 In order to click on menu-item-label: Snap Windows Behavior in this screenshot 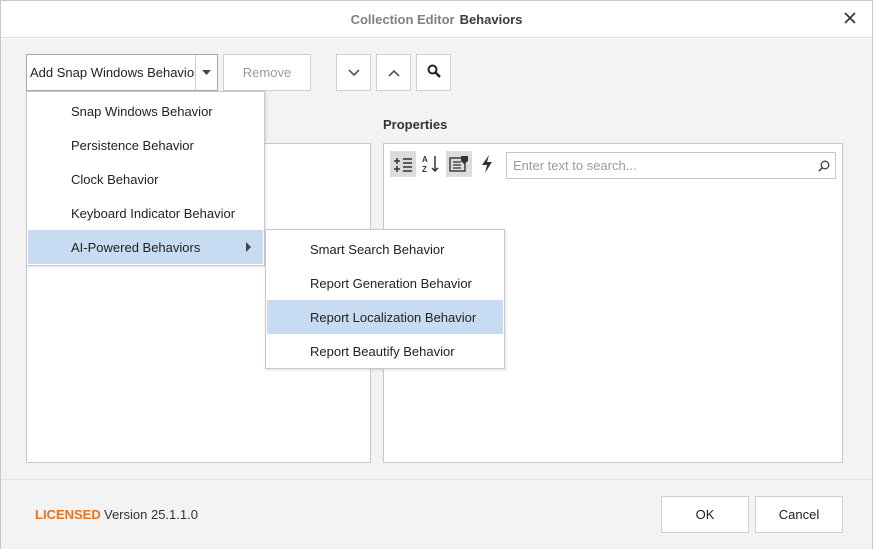, I will do `click(142, 111)`.